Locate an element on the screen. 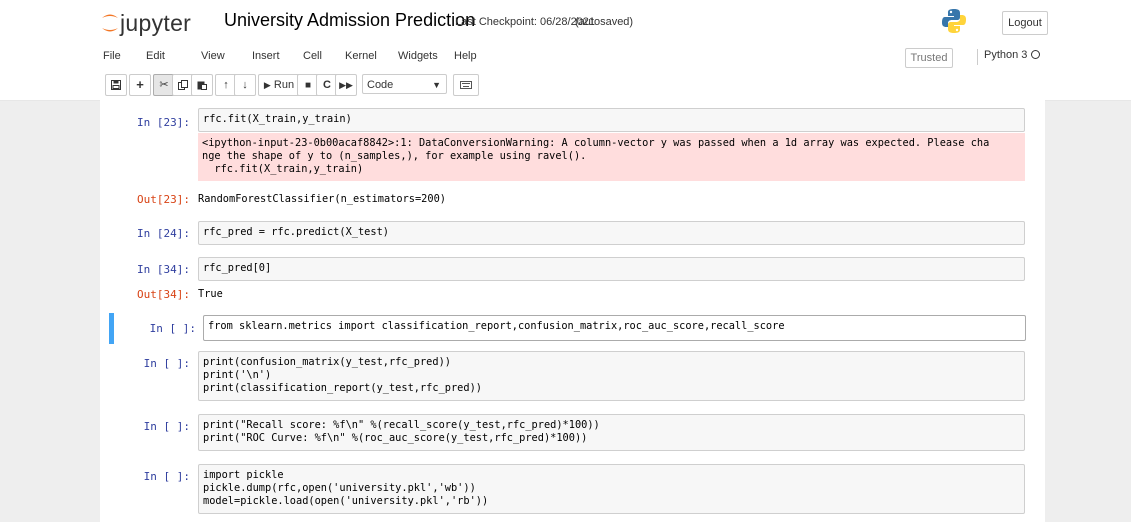  output-prompt: Out[23]: is located at coordinates (163, 199).